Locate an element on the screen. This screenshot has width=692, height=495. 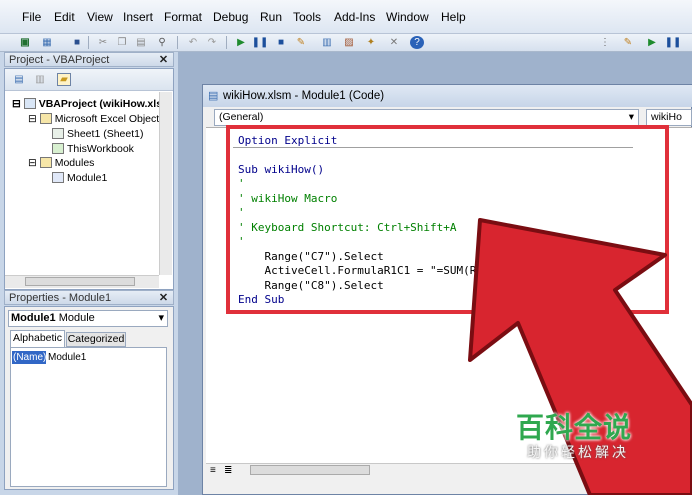
tab-categorized: Categorized is located at coordinates (96, 339).